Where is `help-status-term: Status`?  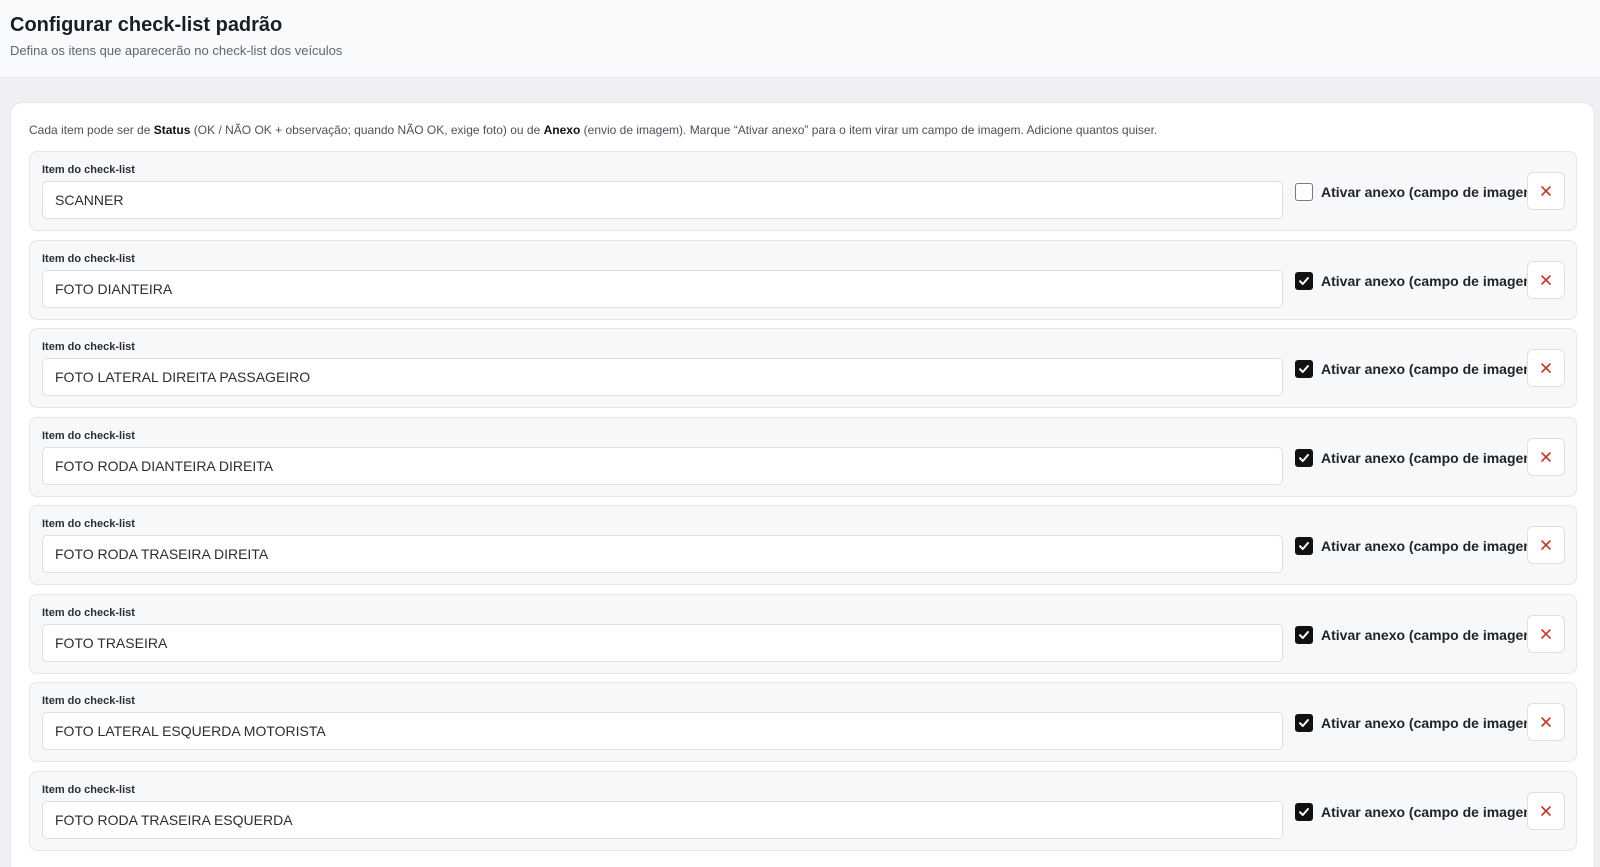
help-status-term: Status is located at coordinates (172, 130).